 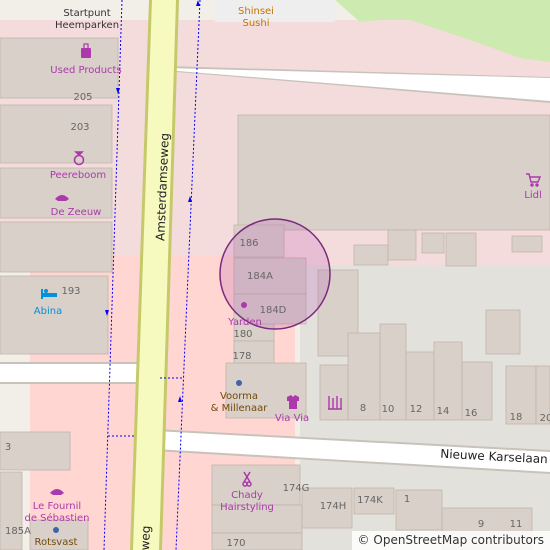 I want to click on oneway-arrow, so click(x=198, y=3).